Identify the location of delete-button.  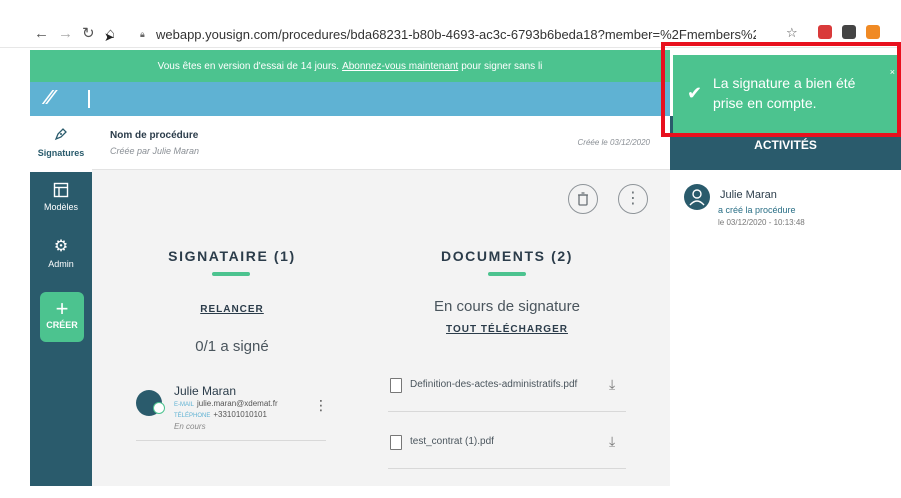
(583, 199).